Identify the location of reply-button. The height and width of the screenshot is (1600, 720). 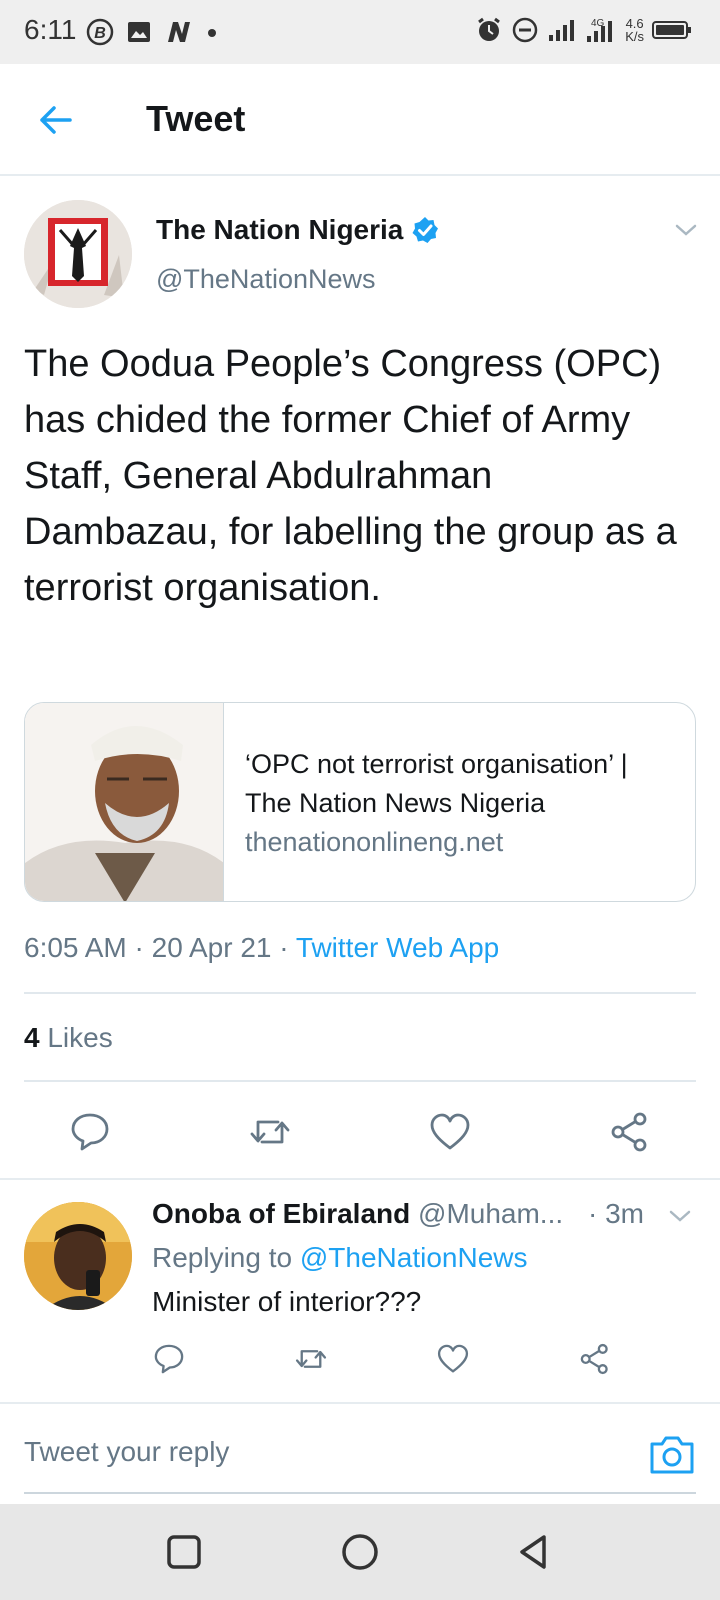
(90, 1134).